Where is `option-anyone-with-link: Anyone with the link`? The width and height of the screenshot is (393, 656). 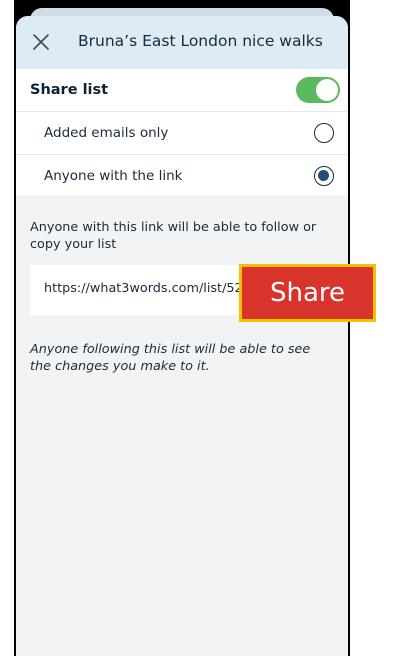
option-anyone-with-link: Anyone with the link is located at coordinates (182, 176).